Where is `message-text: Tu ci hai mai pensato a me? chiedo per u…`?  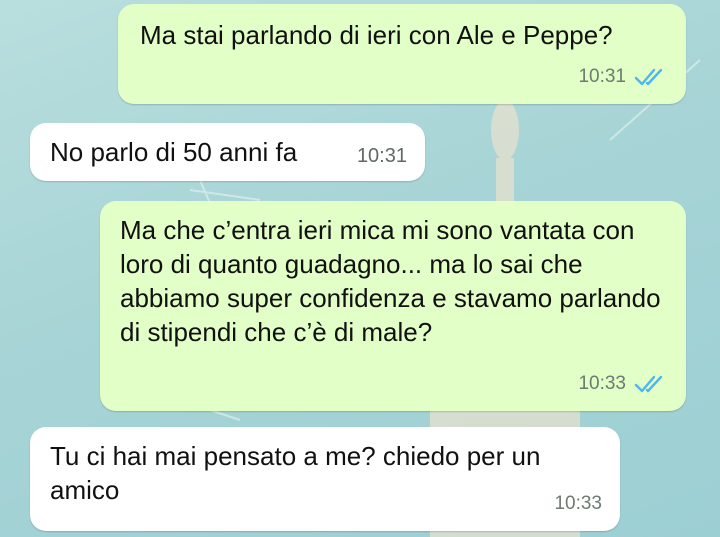
message-text: Tu ci hai mai pensato a me? chiedo per u… is located at coordinates (295, 473).